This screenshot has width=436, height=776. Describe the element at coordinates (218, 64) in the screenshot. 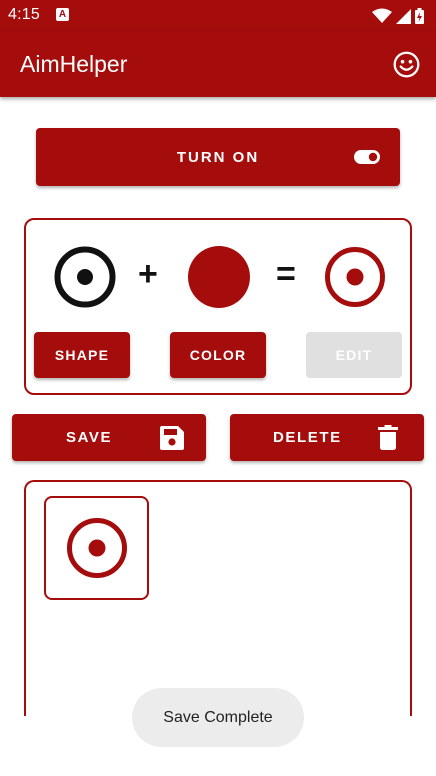

I see `app-bar: AimHelper` at that location.